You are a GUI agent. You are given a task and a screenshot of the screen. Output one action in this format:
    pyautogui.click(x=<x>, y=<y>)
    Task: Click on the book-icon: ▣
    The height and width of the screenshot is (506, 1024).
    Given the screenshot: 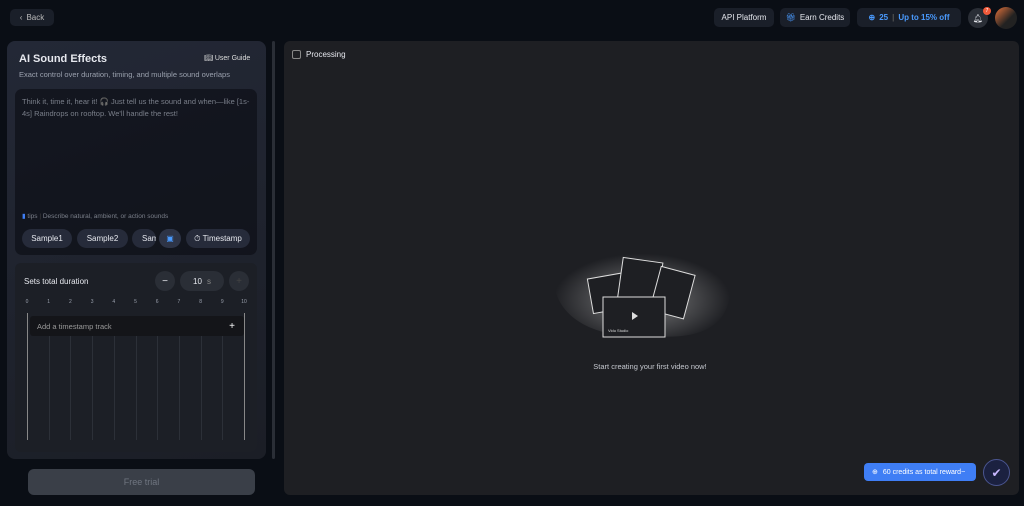 What is the action you would take?
    pyautogui.click(x=170, y=238)
    